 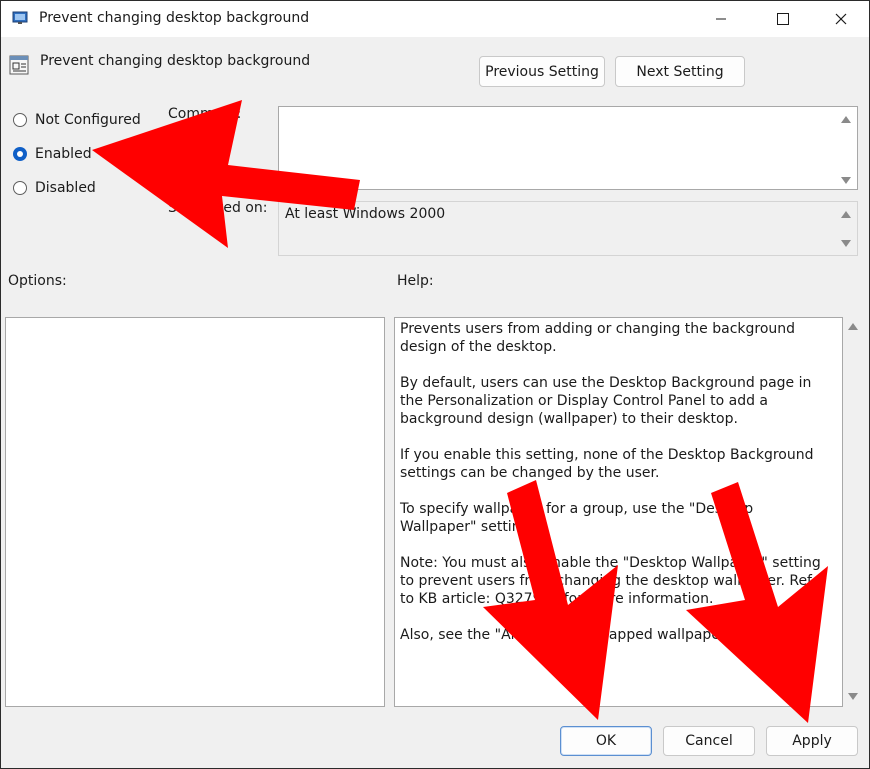 I want to click on radio-not-configured: Not Configured, so click(x=77, y=120).